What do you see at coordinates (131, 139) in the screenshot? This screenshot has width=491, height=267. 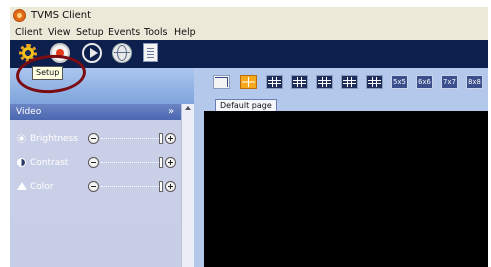 I see `brightness-slider-track` at bounding box center [131, 139].